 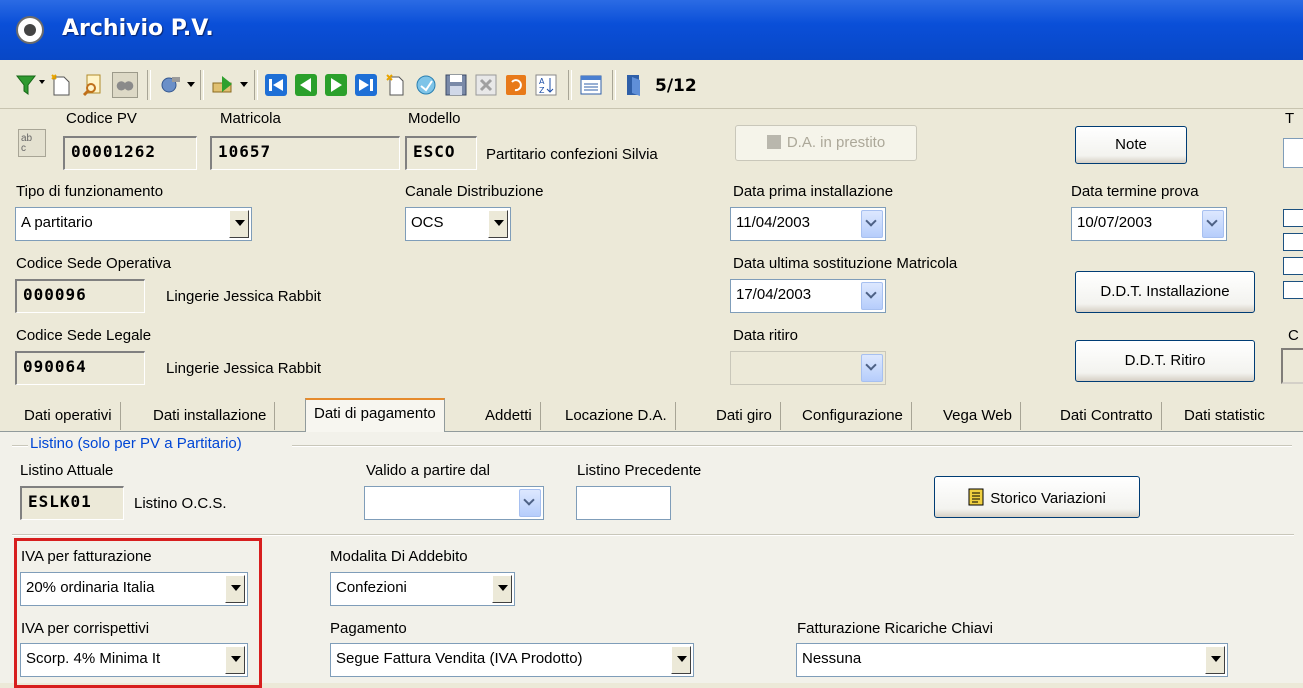 What do you see at coordinates (305, 153) in the screenshot?
I see `matricola-field: 10657` at bounding box center [305, 153].